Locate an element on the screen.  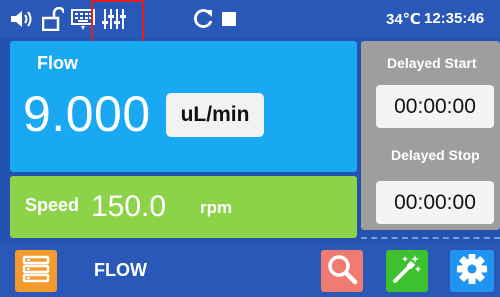
wizard-button is located at coordinates (407, 271).